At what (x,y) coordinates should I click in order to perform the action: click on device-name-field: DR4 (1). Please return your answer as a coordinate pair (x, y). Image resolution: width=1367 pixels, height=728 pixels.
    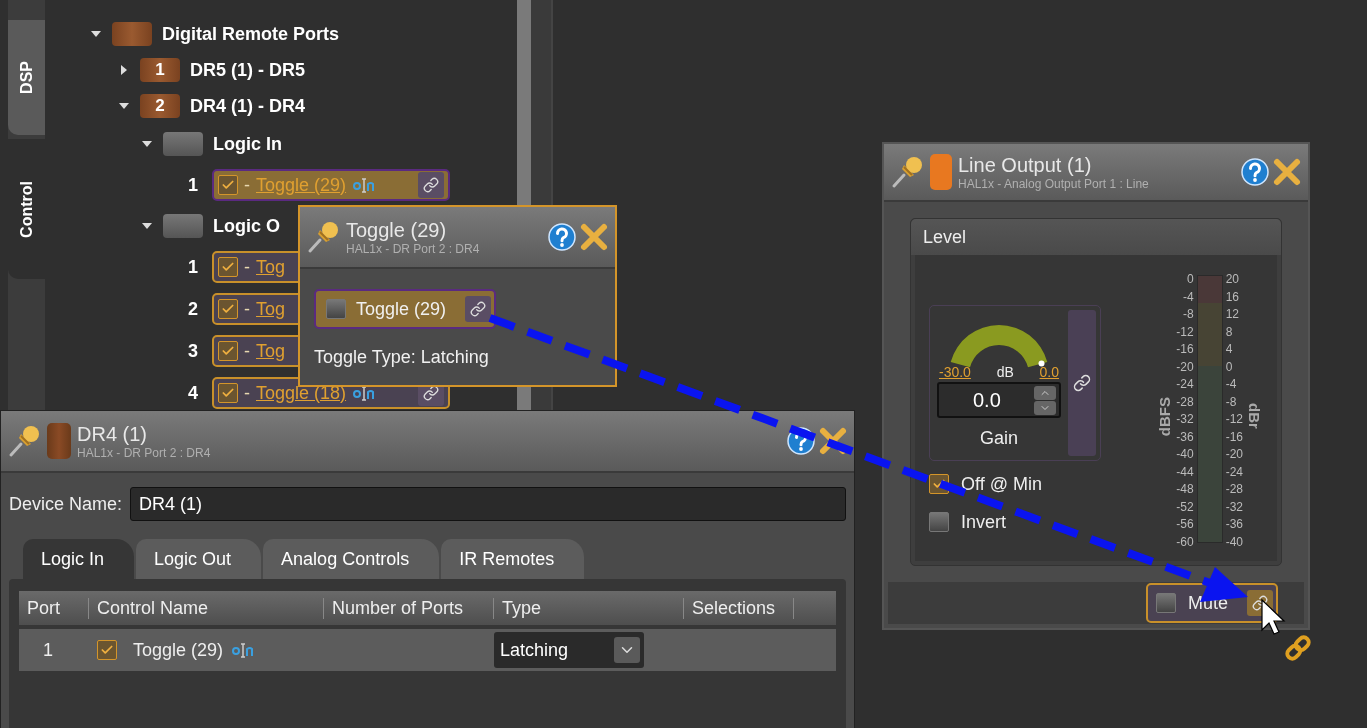
    Looking at the image, I should click on (488, 504).